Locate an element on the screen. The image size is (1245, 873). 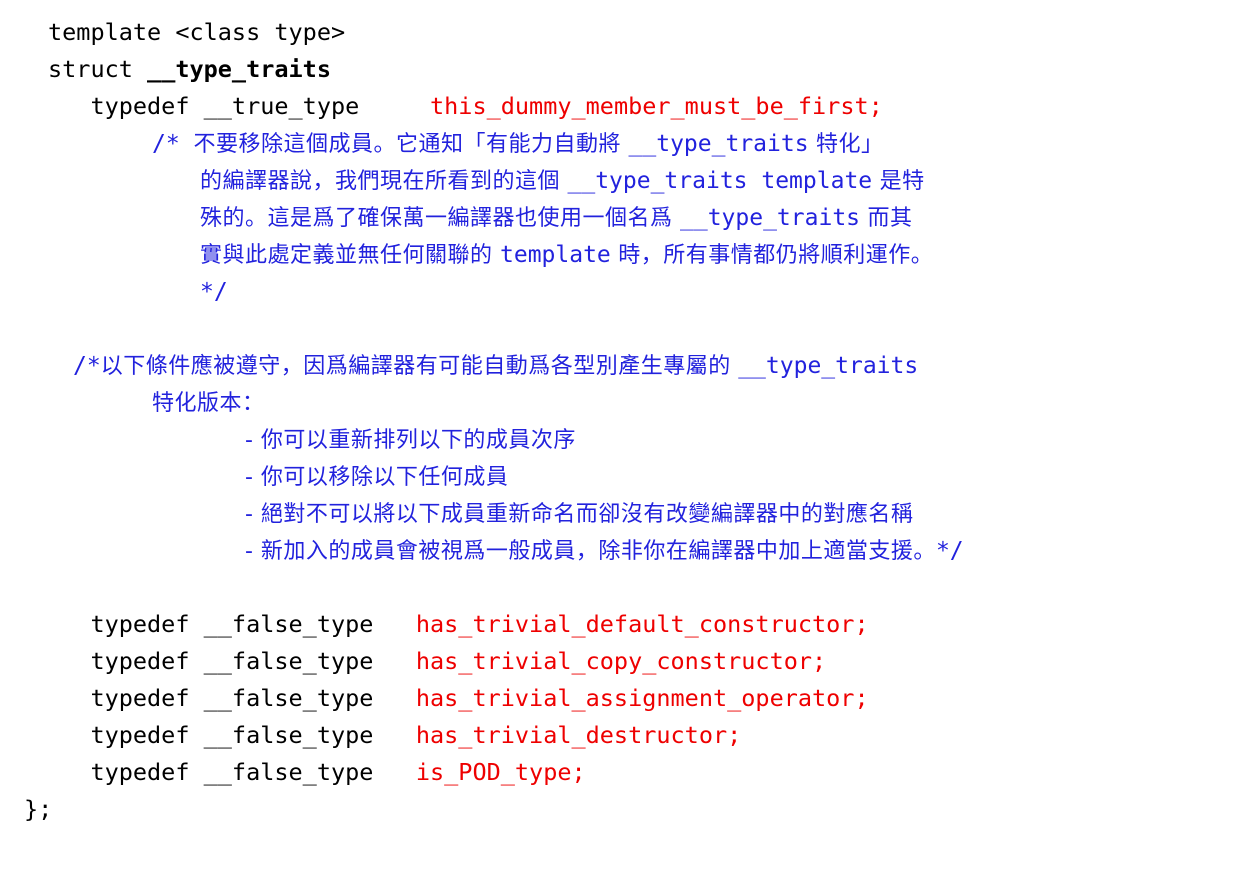
comment-4-text-a: 實與此處定義並無任何關聯的 is located at coordinates (350, 255).